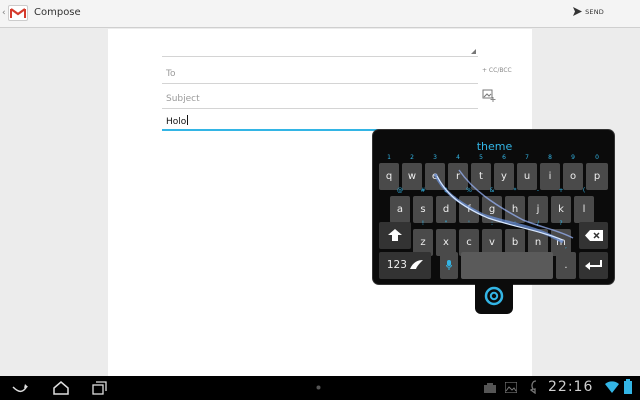 This screenshot has width=640, height=400. What do you see at coordinates (504, 157) in the screenshot?
I see `key-hint: 6` at bounding box center [504, 157].